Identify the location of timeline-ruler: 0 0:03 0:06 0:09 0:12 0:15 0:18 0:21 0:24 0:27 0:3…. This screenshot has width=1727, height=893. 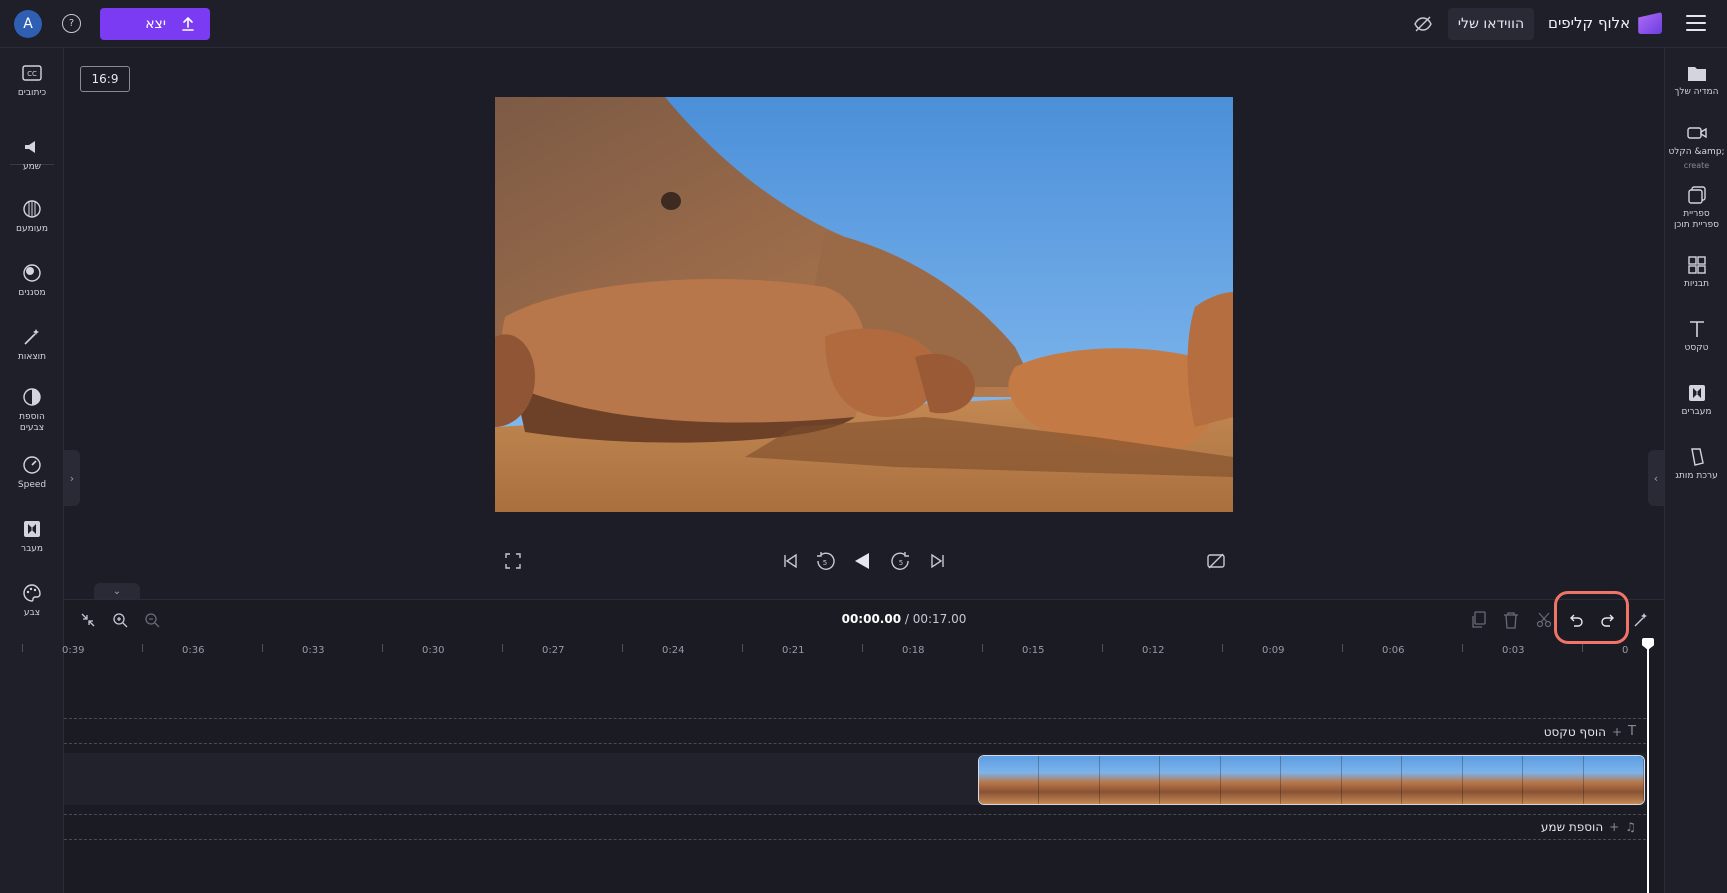
(843, 651).